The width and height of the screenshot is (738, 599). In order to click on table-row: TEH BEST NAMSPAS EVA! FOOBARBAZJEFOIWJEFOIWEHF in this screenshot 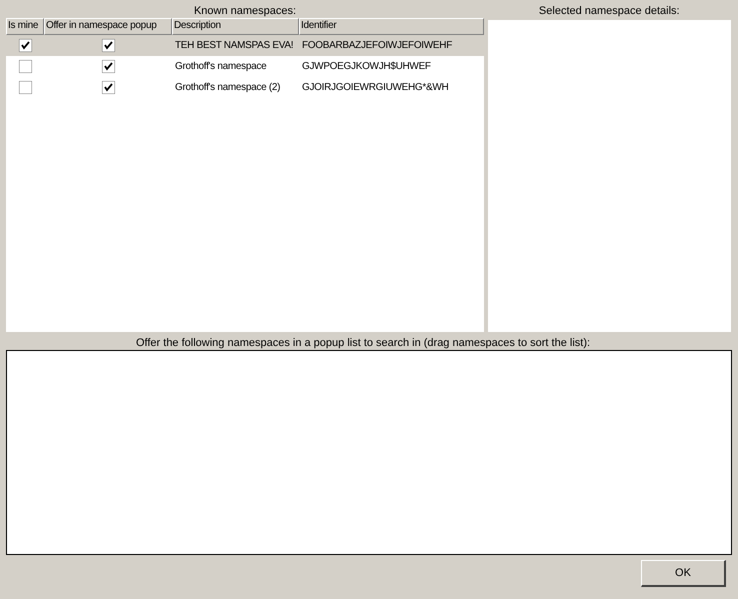, I will do `click(245, 45)`.